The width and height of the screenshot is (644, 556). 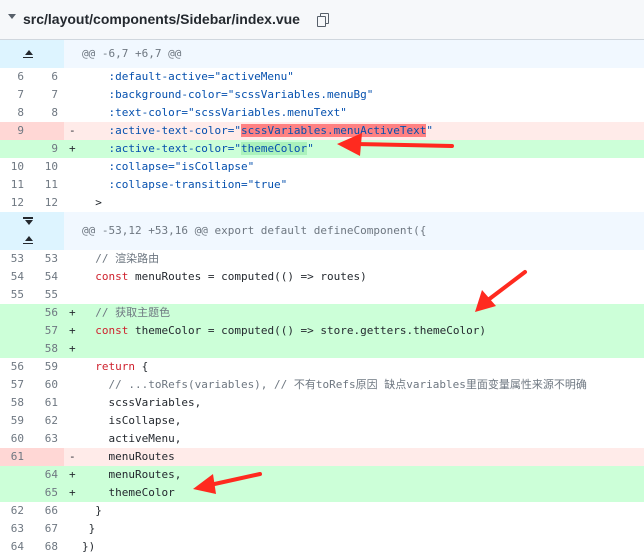 What do you see at coordinates (15, 367) in the screenshot?
I see `old-line-number: 56` at bounding box center [15, 367].